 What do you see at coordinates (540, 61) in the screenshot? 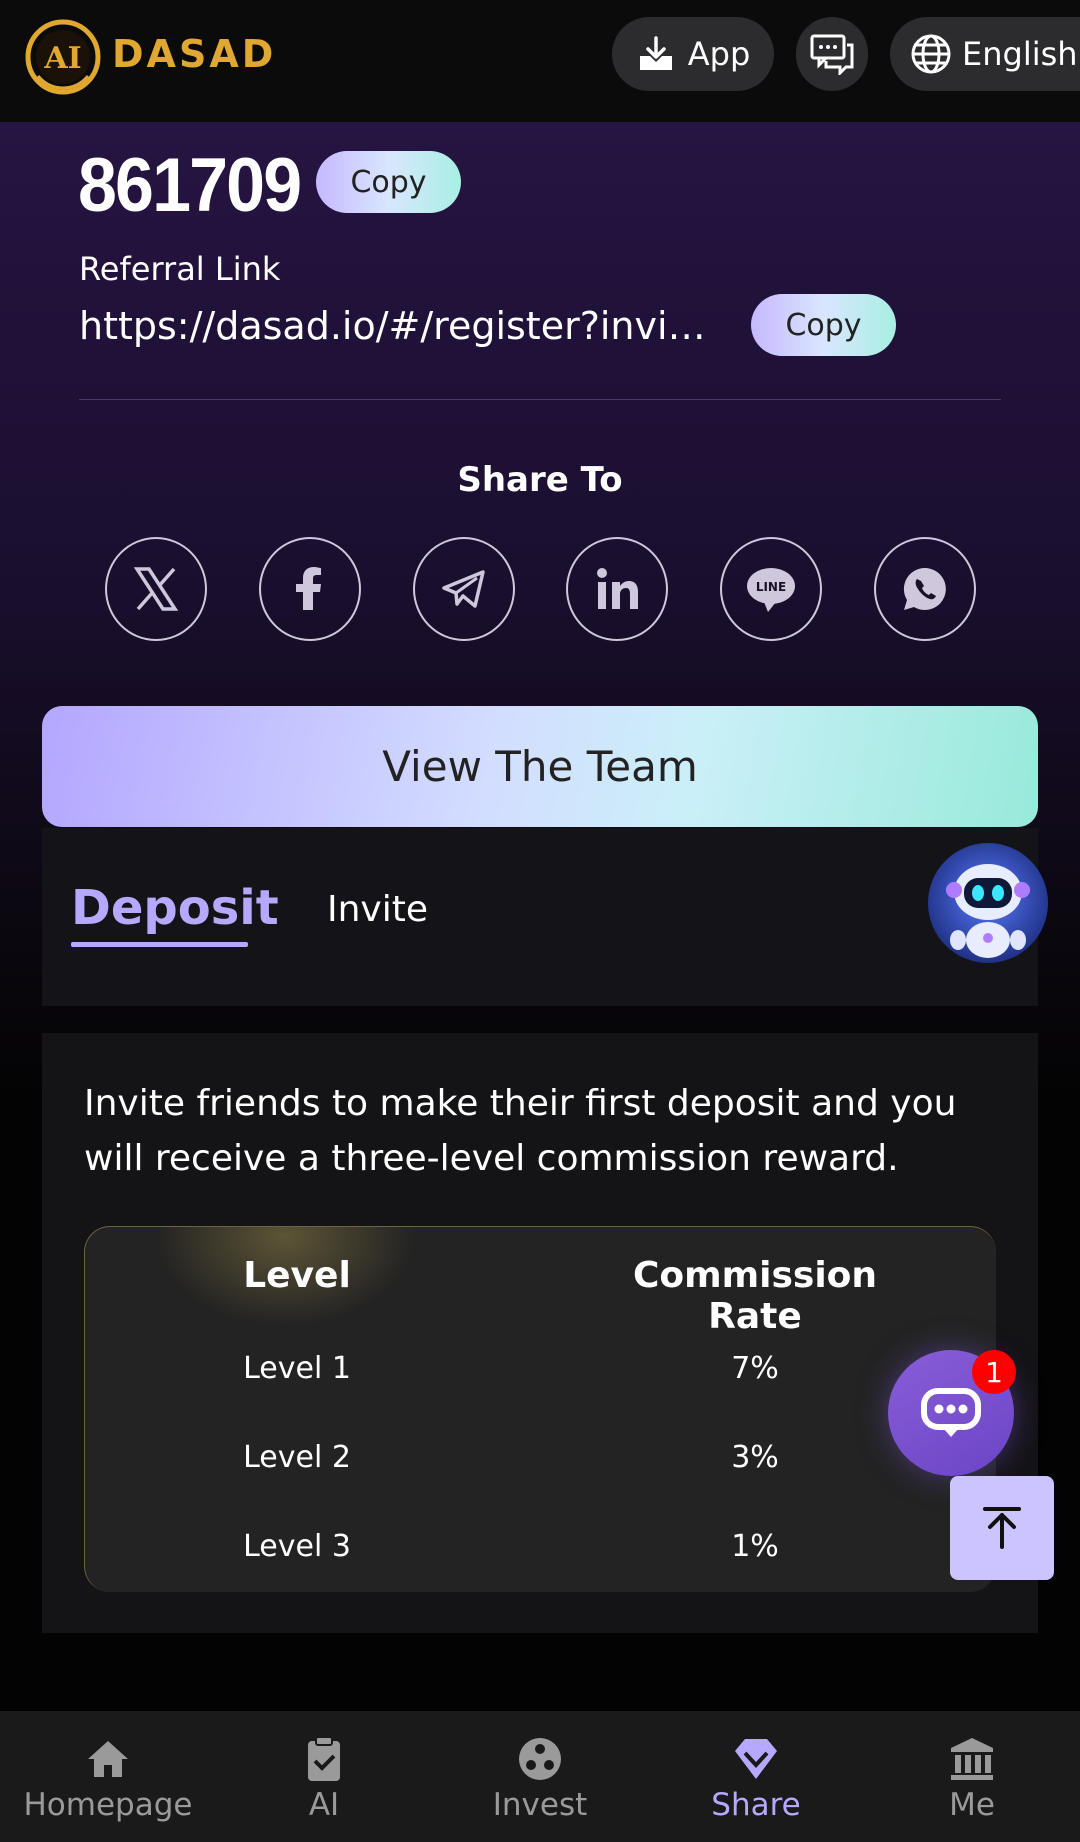
I see `top-header: AI DASAD App English` at bounding box center [540, 61].